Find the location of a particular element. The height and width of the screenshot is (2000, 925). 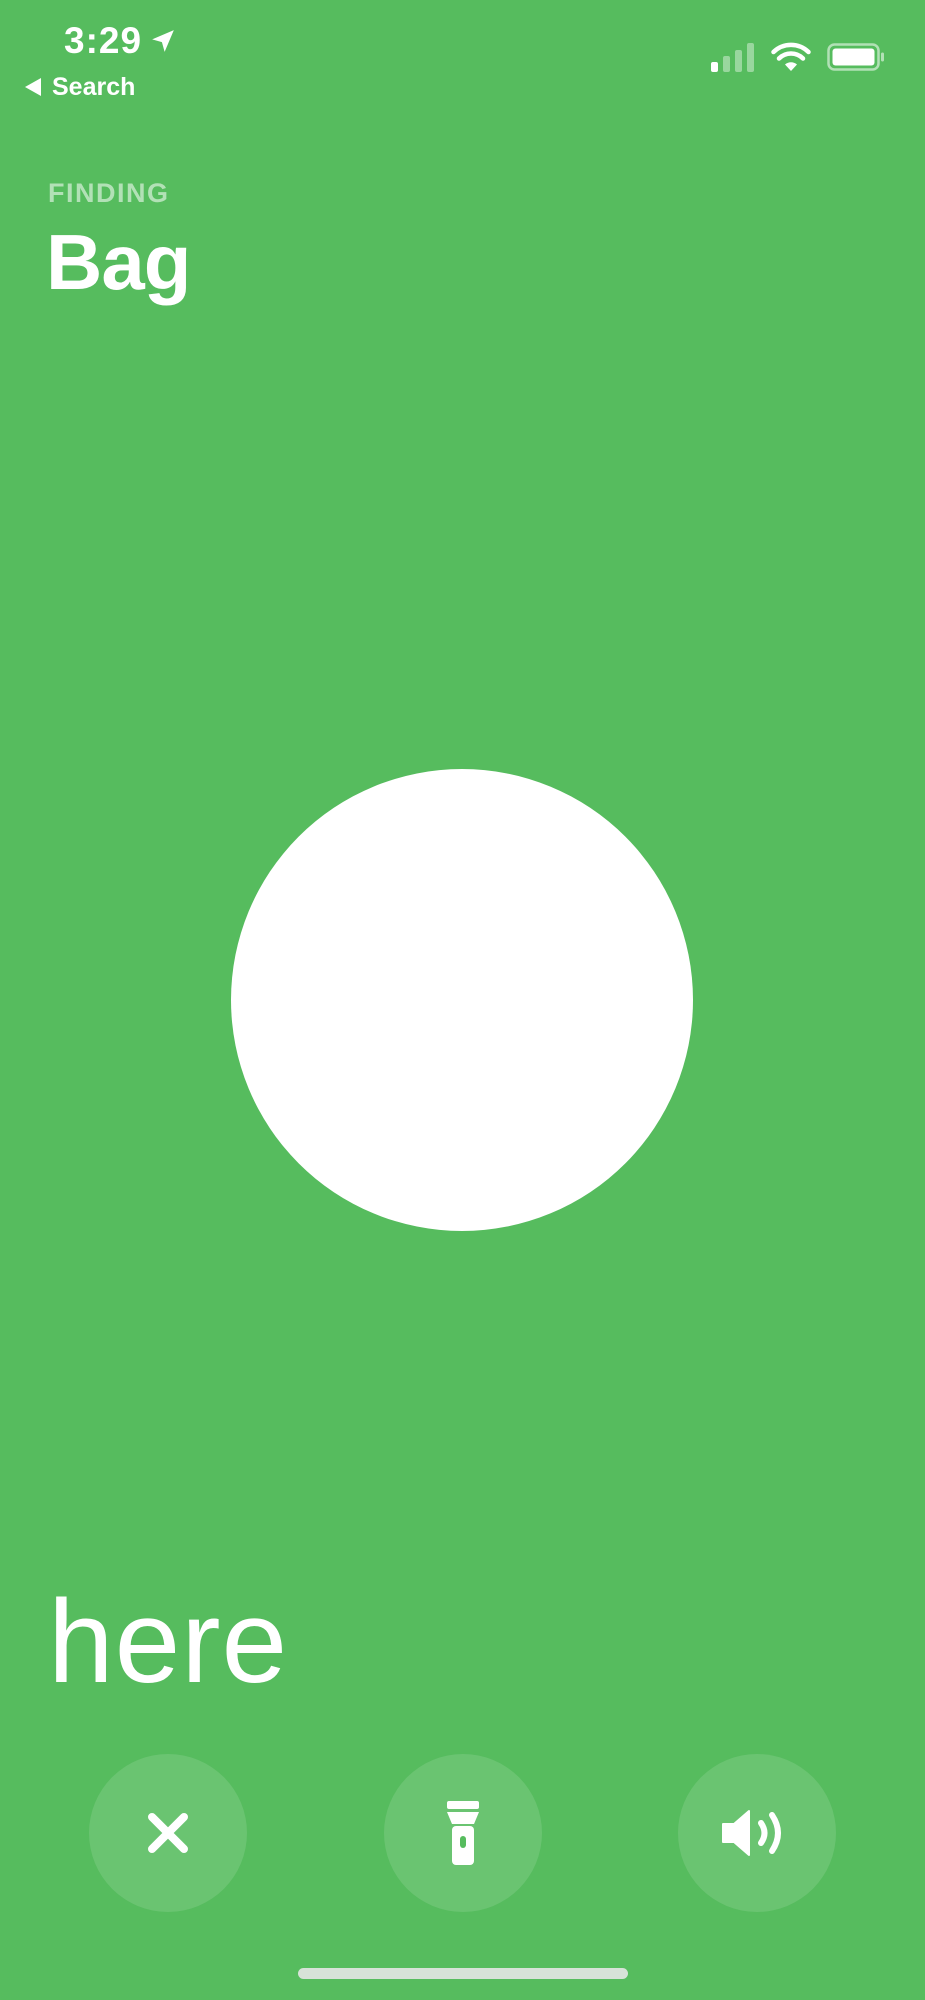

back-triangle-icon is located at coordinates (33, 87).